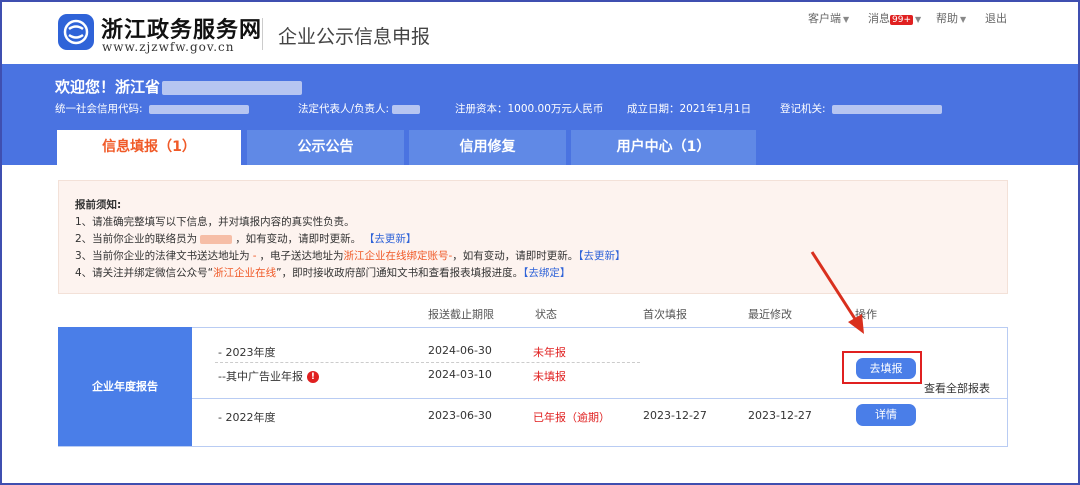 The height and width of the screenshot is (485, 1080). What do you see at coordinates (837, 292) in the screenshot?
I see `annotation-arrow-icon` at bounding box center [837, 292].